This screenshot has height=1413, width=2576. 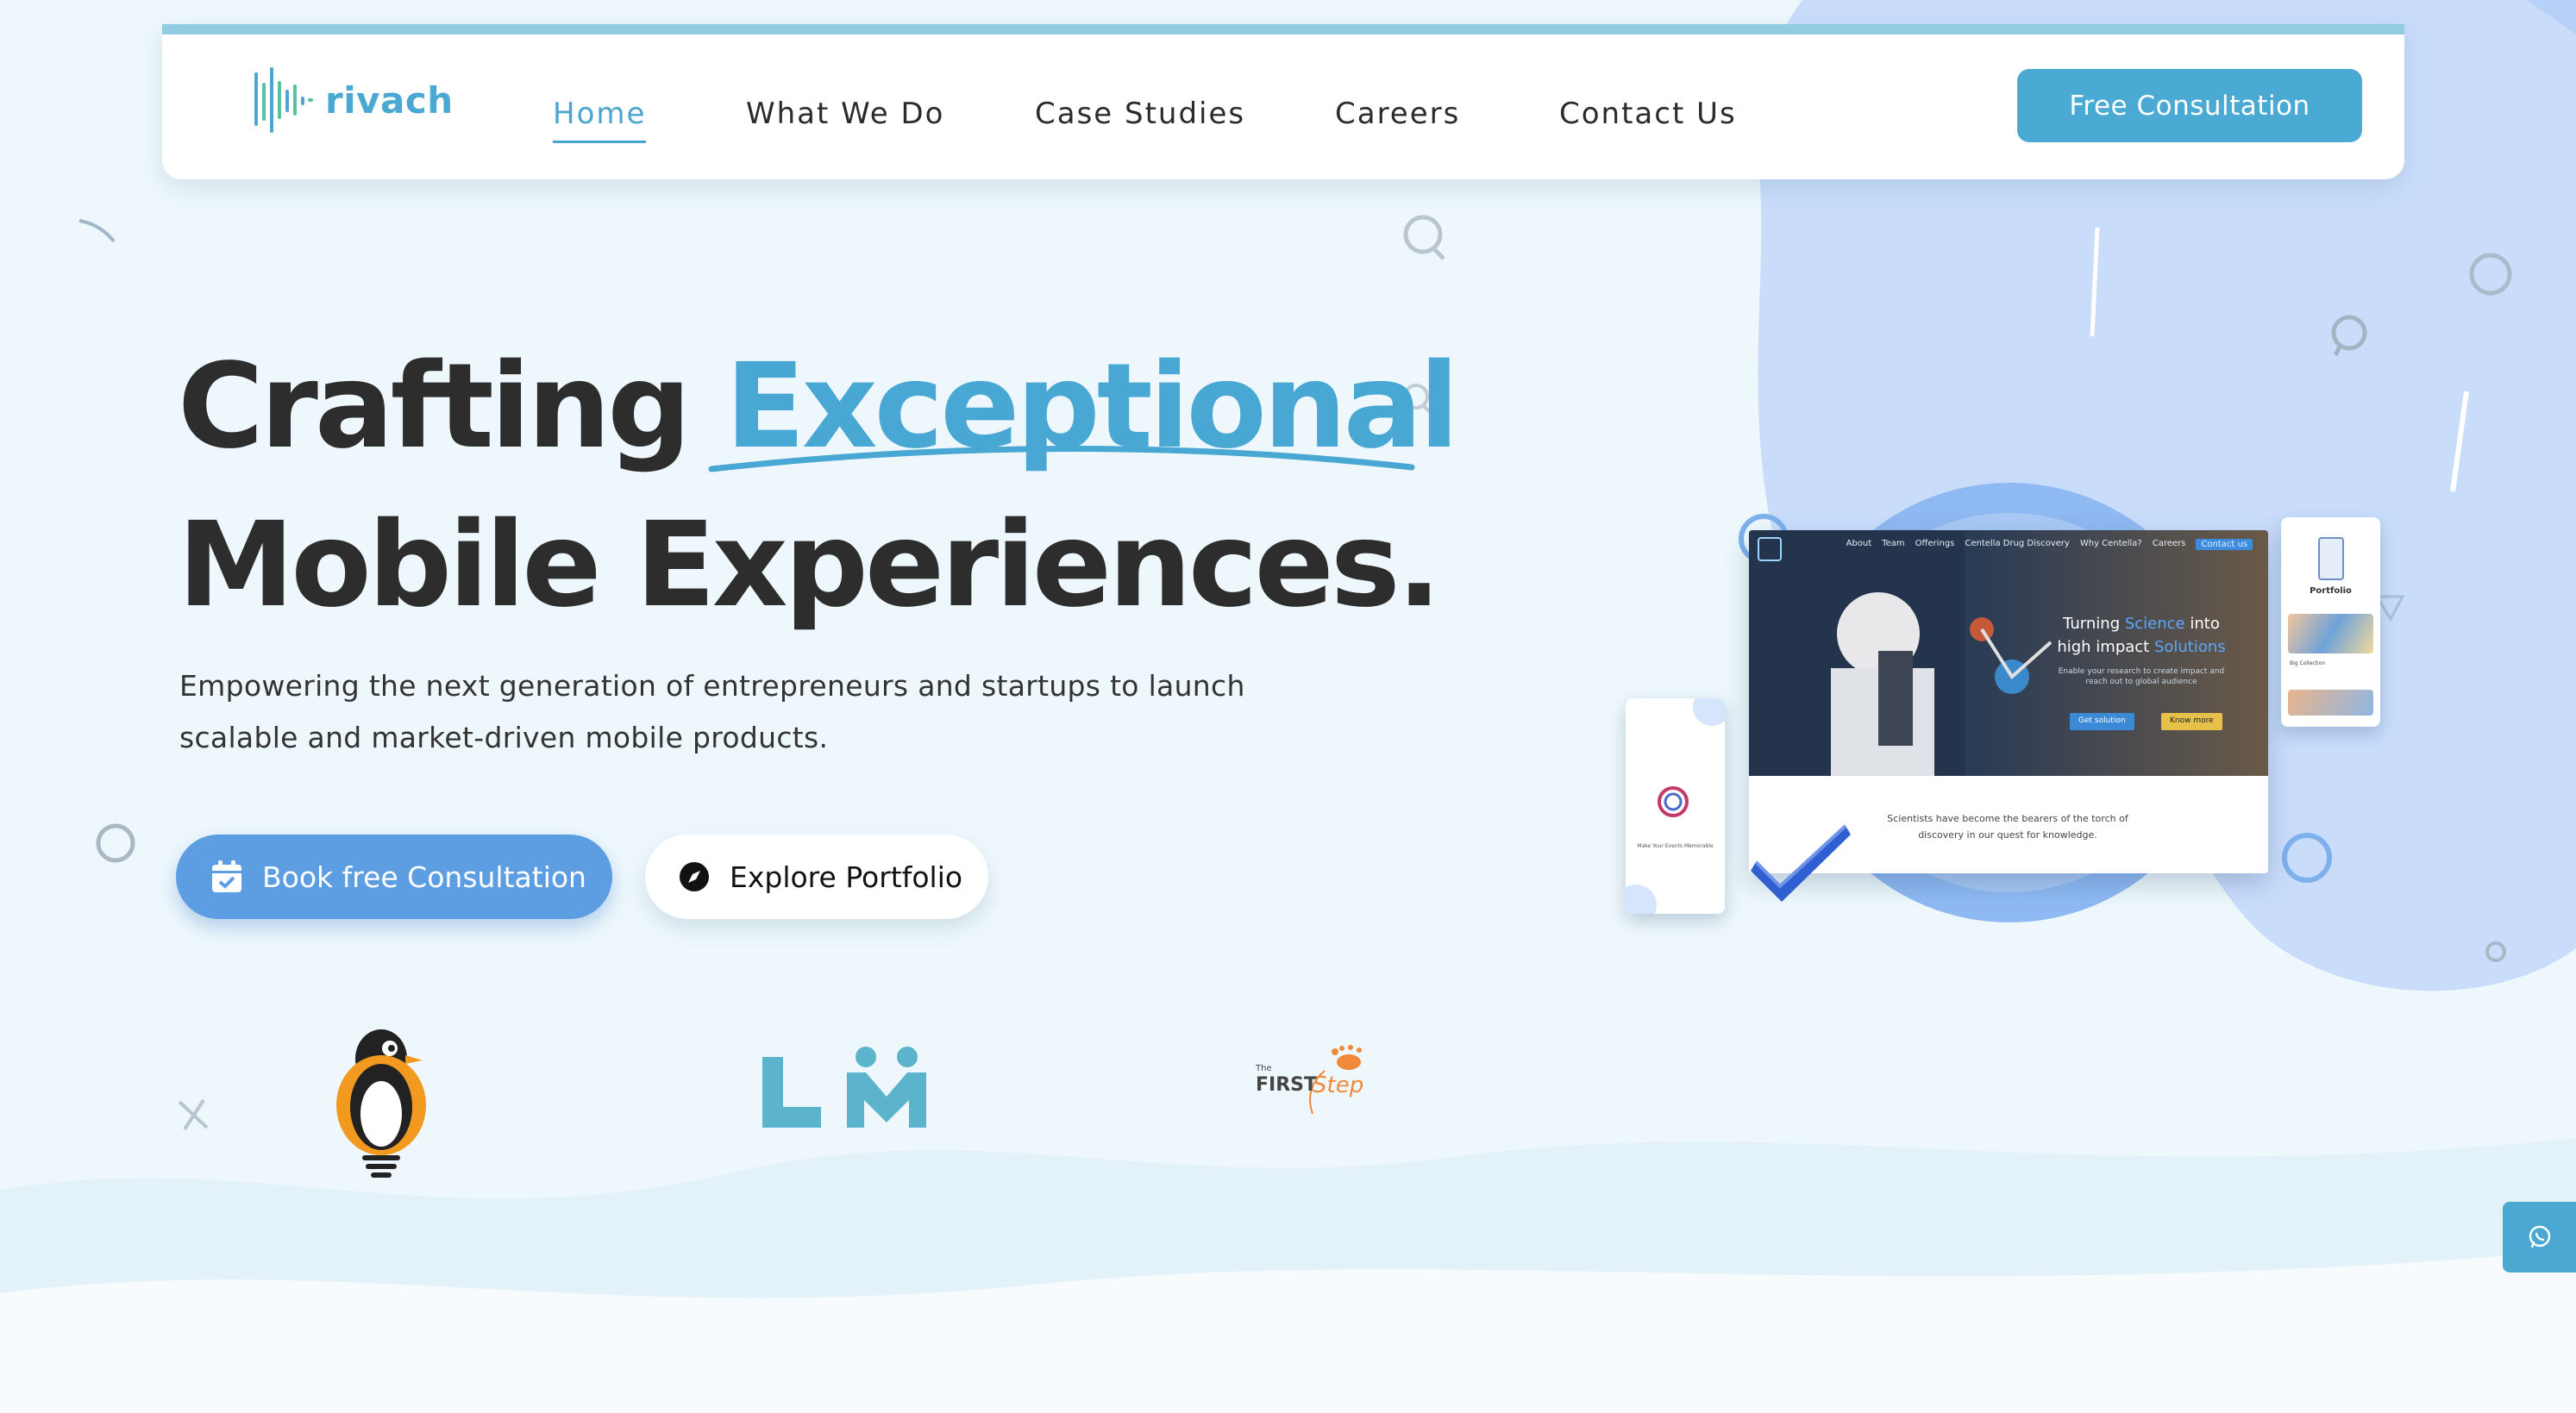 I want to click on website-headline-text: high impact, so click(x=2105, y=647).